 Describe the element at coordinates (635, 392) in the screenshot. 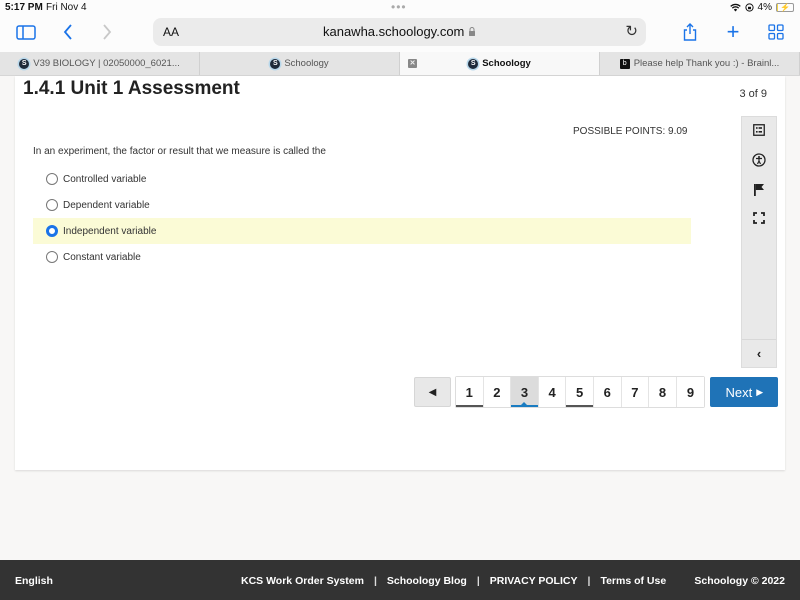

I see `page-button-7: 7` at that location.